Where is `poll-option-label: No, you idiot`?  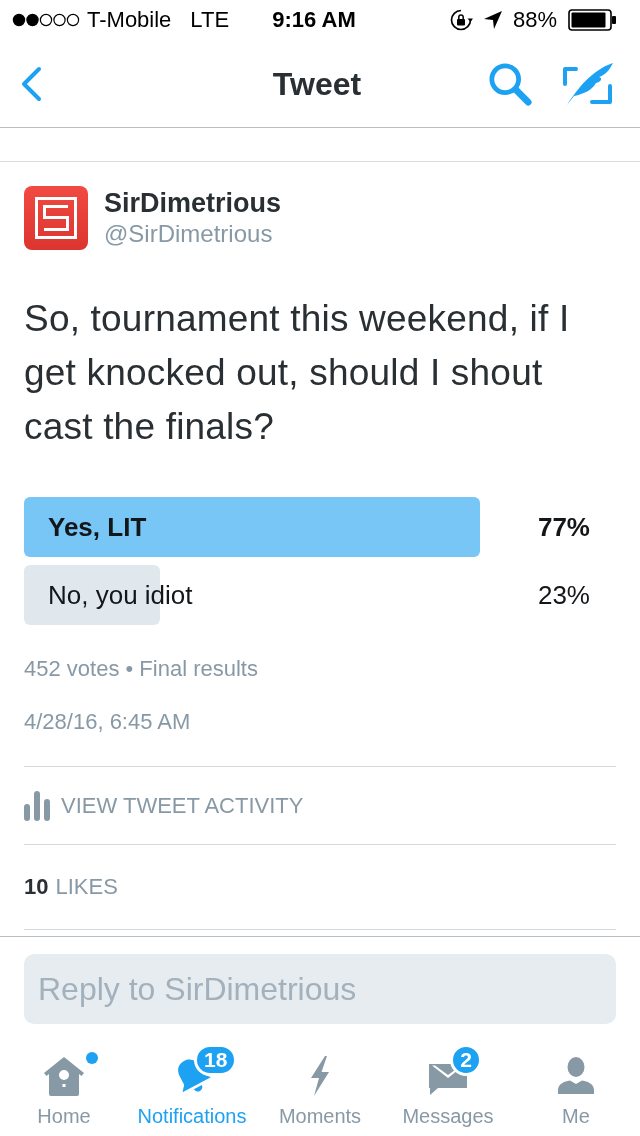
poll-option-label: No, you idiot is located at coordinates (120, 595).